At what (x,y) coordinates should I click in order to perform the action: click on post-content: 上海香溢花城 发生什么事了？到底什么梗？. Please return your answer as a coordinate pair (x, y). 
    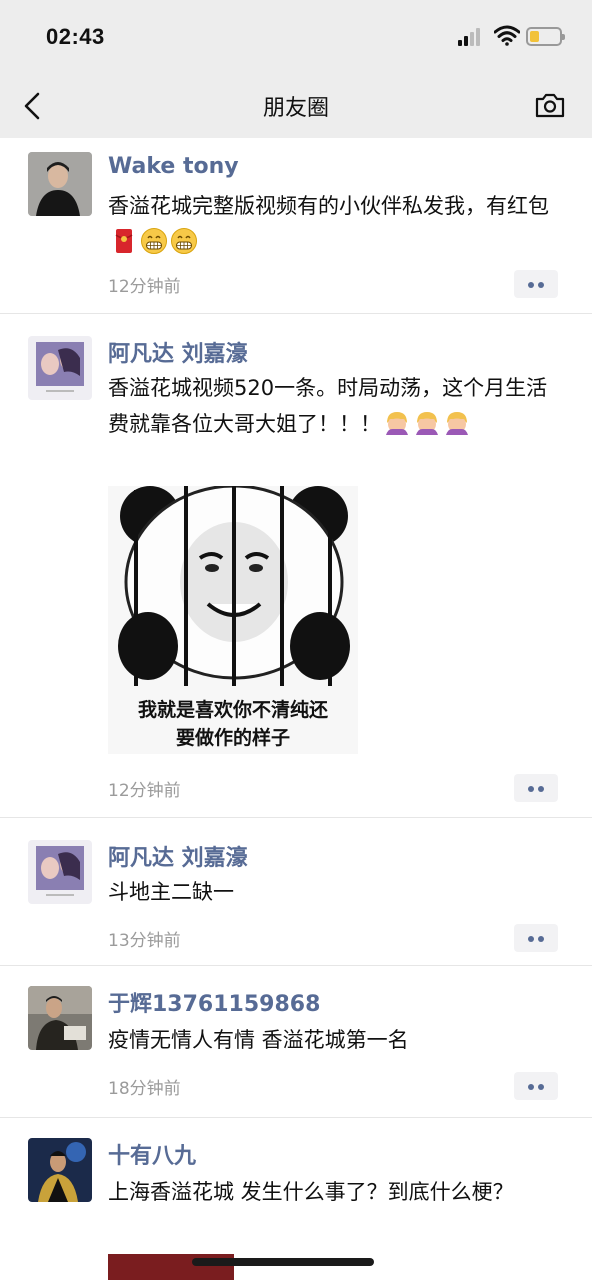
    Looking at the image, I should click on (333, 1192).